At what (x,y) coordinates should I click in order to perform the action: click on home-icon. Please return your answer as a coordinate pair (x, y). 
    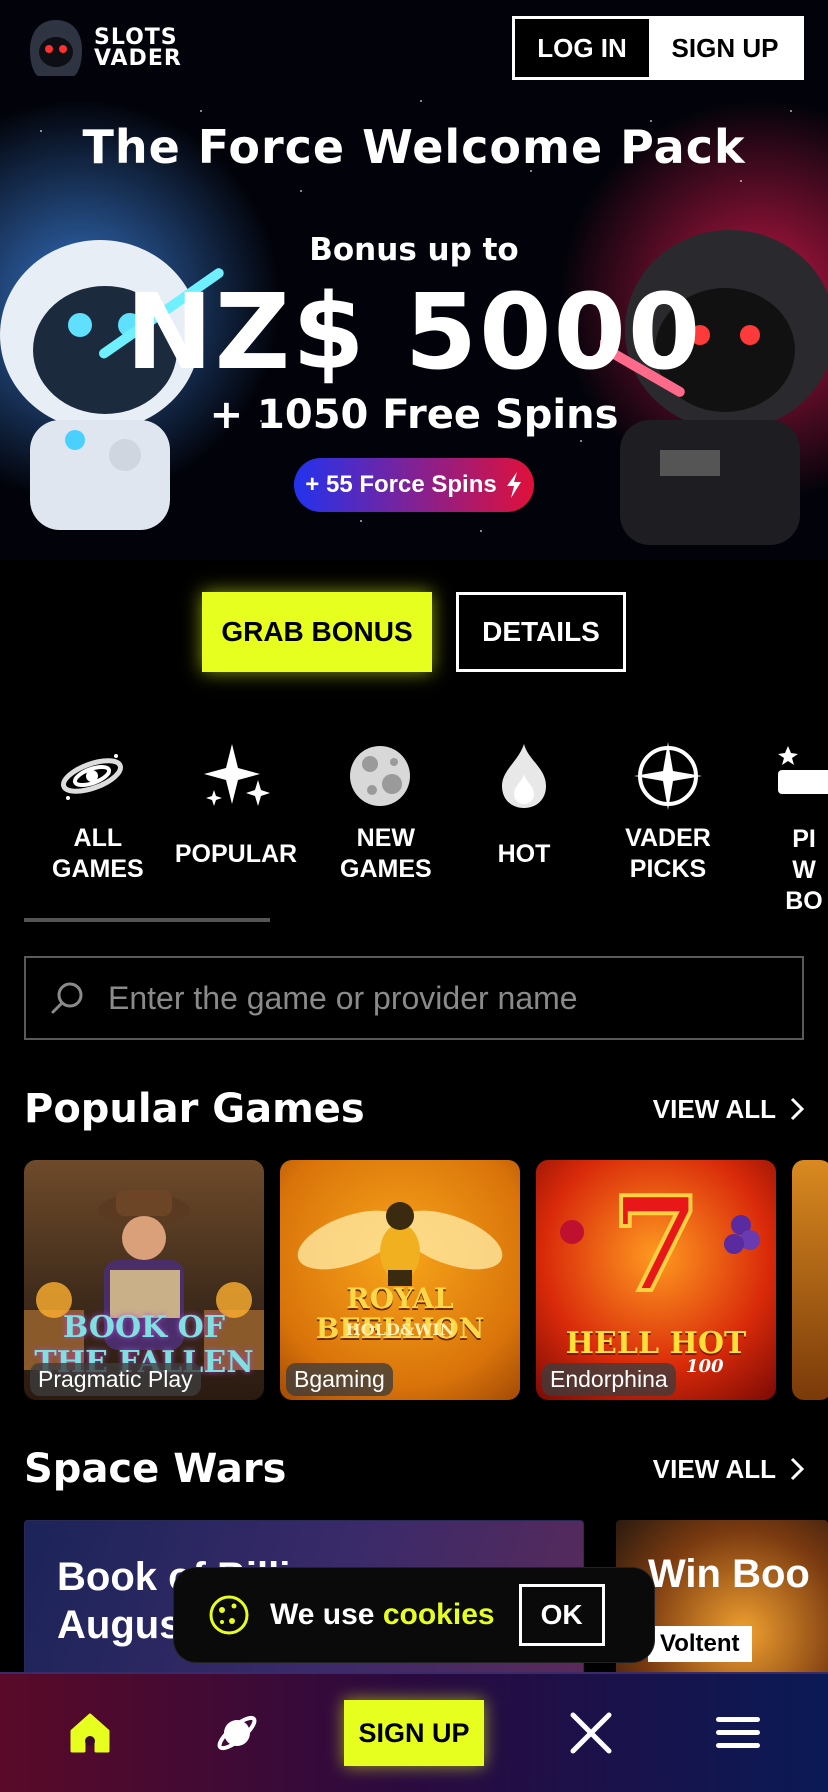
    Looking at the image, I should click on (90, 1733).